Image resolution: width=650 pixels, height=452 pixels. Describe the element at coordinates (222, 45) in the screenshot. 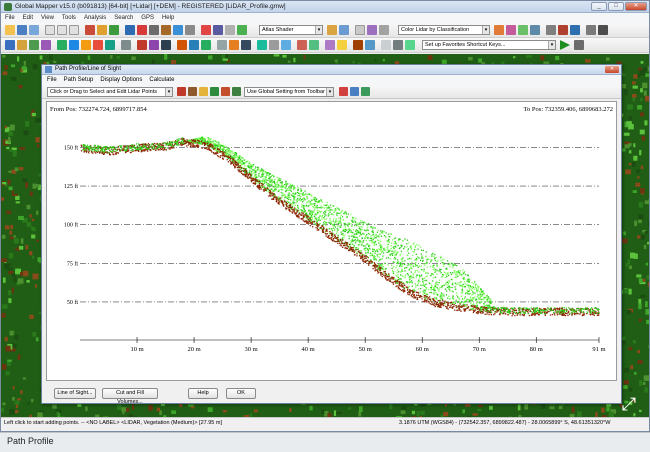

I see `crop-icon` at that location.